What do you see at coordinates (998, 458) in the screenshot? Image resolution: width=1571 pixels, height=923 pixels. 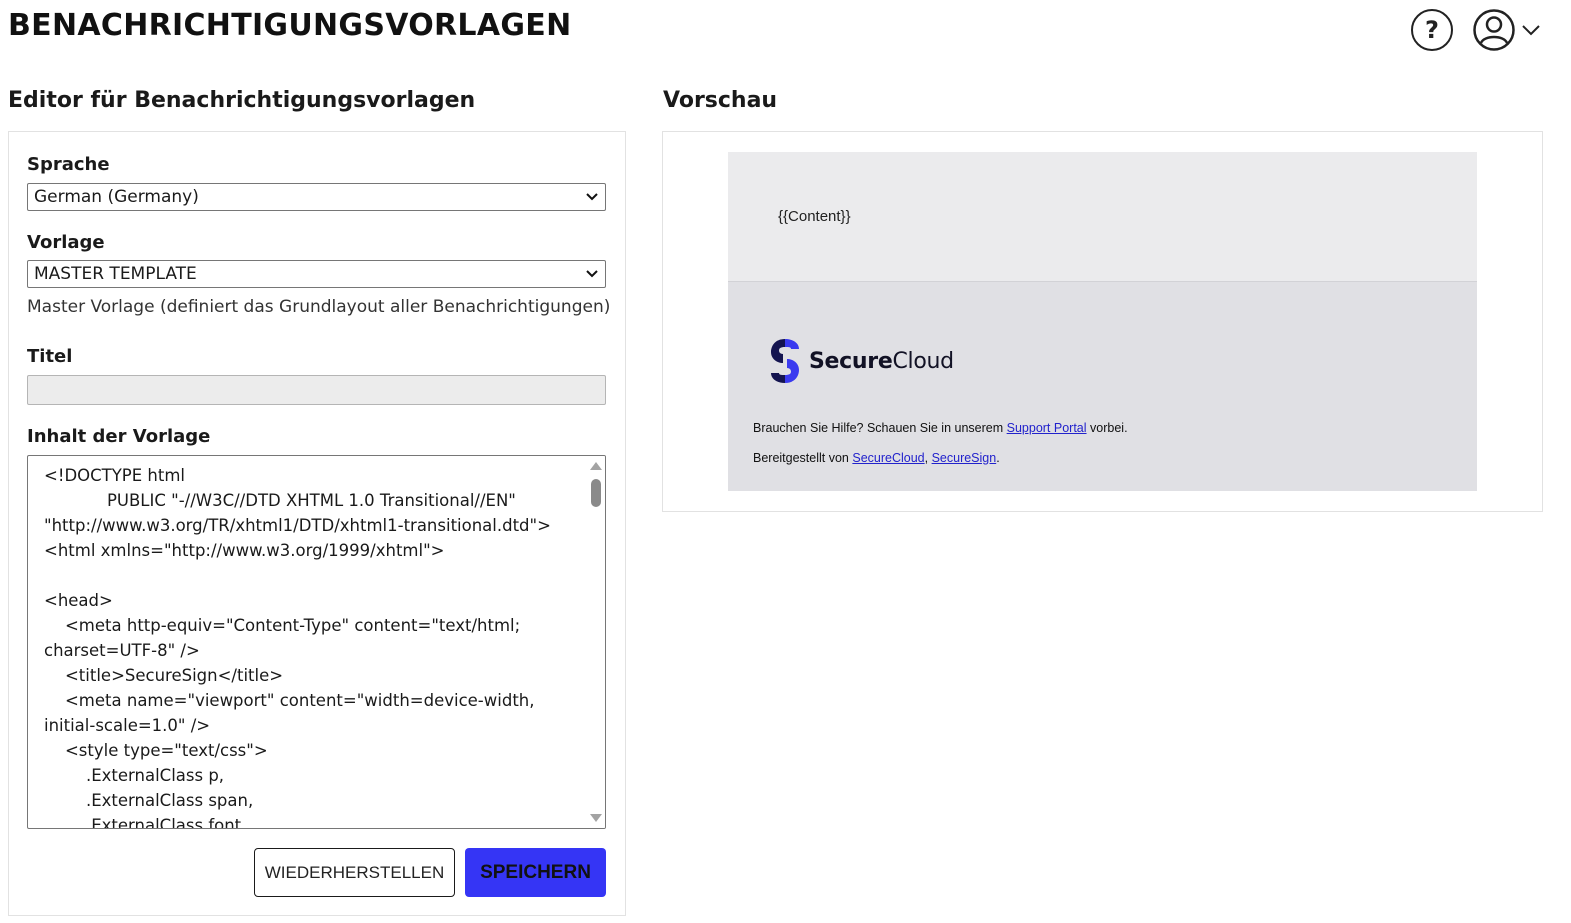 I see `provided-by-suffix: .` at bounding box center [998, 458].